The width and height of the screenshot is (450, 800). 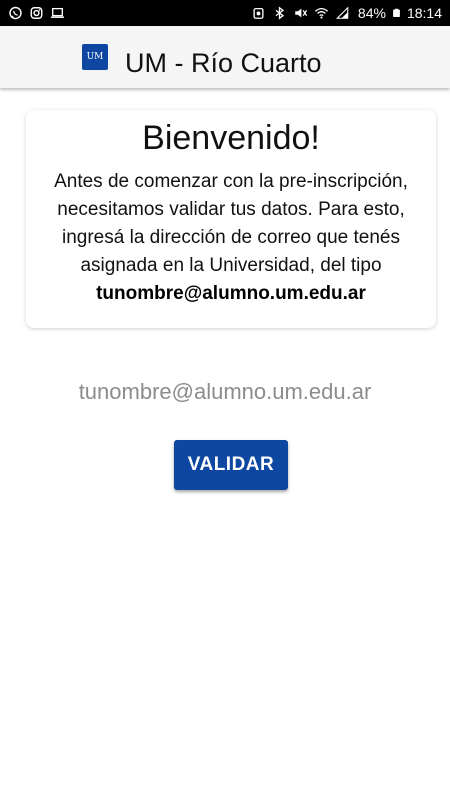 I want to click on mute-icon, so click(x=301, y=13).